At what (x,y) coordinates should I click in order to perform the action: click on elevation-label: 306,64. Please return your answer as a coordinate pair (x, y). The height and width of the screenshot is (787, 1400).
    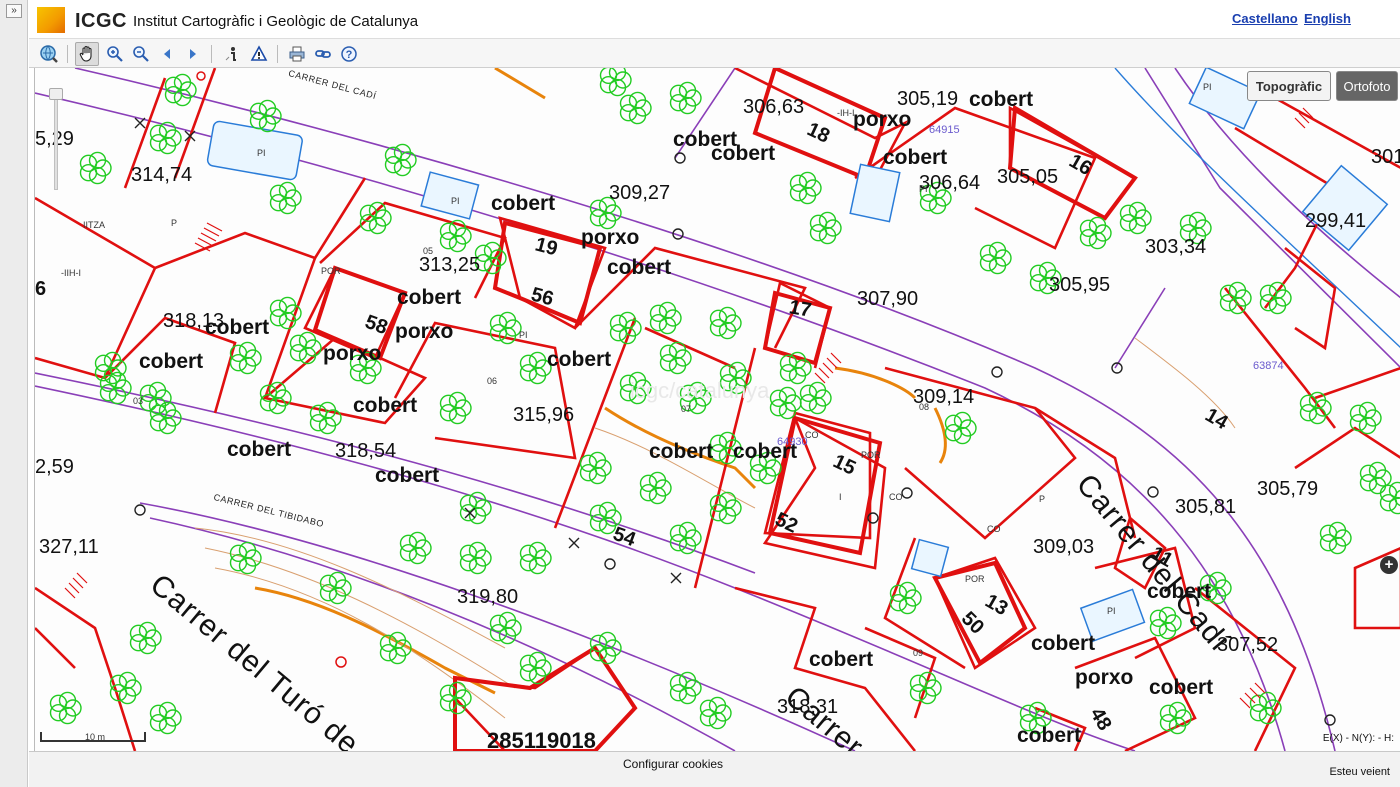
    Looking at the image, I should click on (950, 183).